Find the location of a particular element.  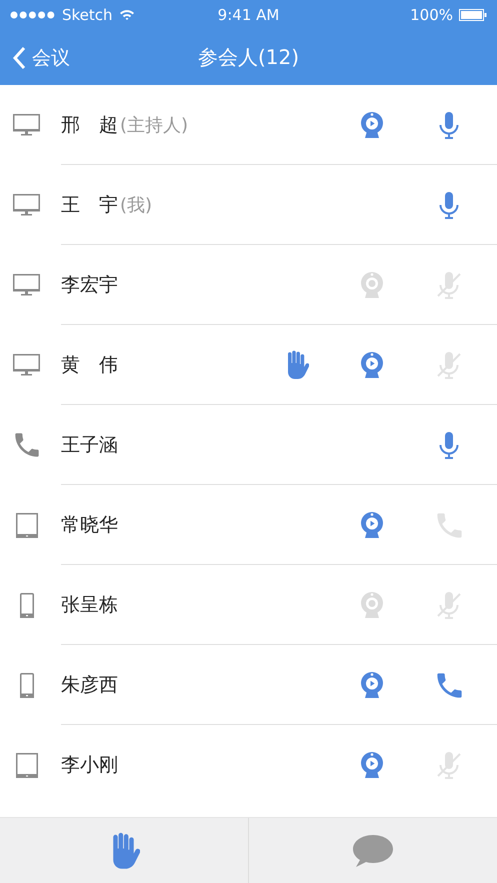

participant-row: 黄 伟 is located at coordinates (248, 365).